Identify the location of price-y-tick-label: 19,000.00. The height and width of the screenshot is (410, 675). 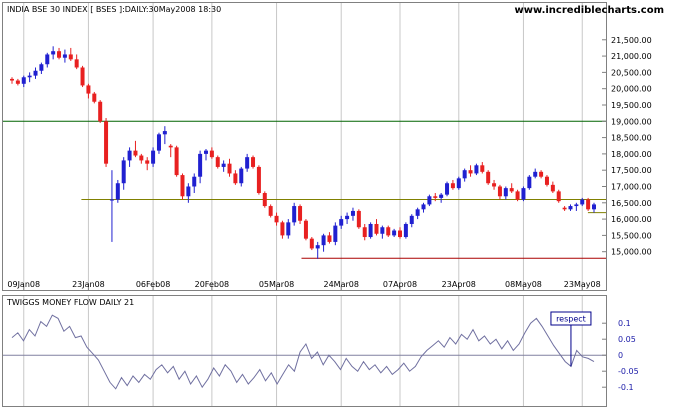
(631, 121).